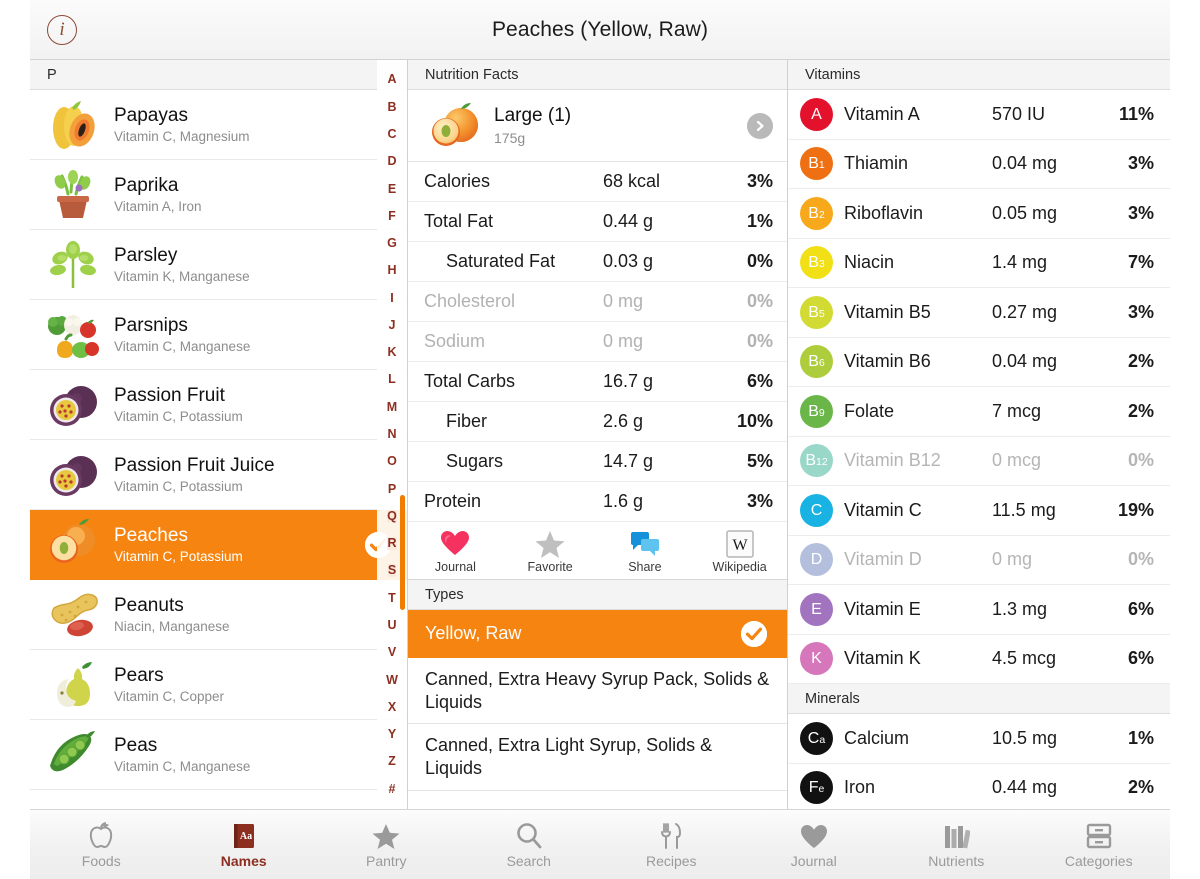 The image size is (1200, 879). I want to click on food-list-item: Peaches Vitamin C, Potassium, so click(218, 545).